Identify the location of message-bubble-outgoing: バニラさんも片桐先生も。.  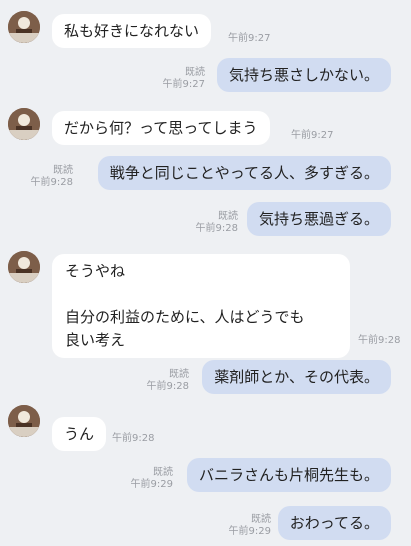
(288, 475).